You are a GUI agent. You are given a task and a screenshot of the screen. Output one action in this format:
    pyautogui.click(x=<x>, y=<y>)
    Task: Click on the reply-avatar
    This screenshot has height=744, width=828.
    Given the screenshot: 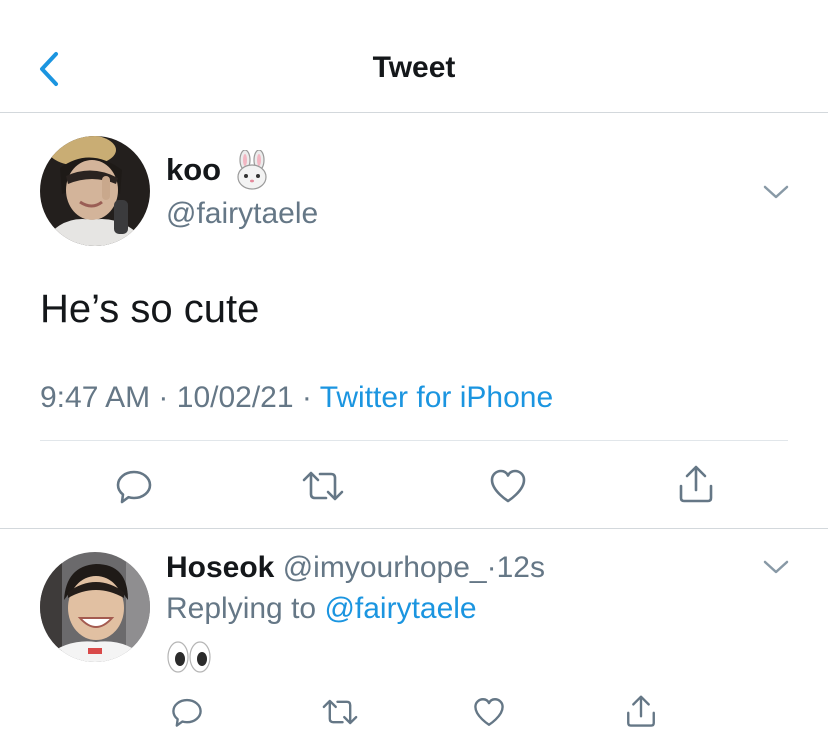 What is the action you would take?
    pyautogui.click(x=95, y=607)
    